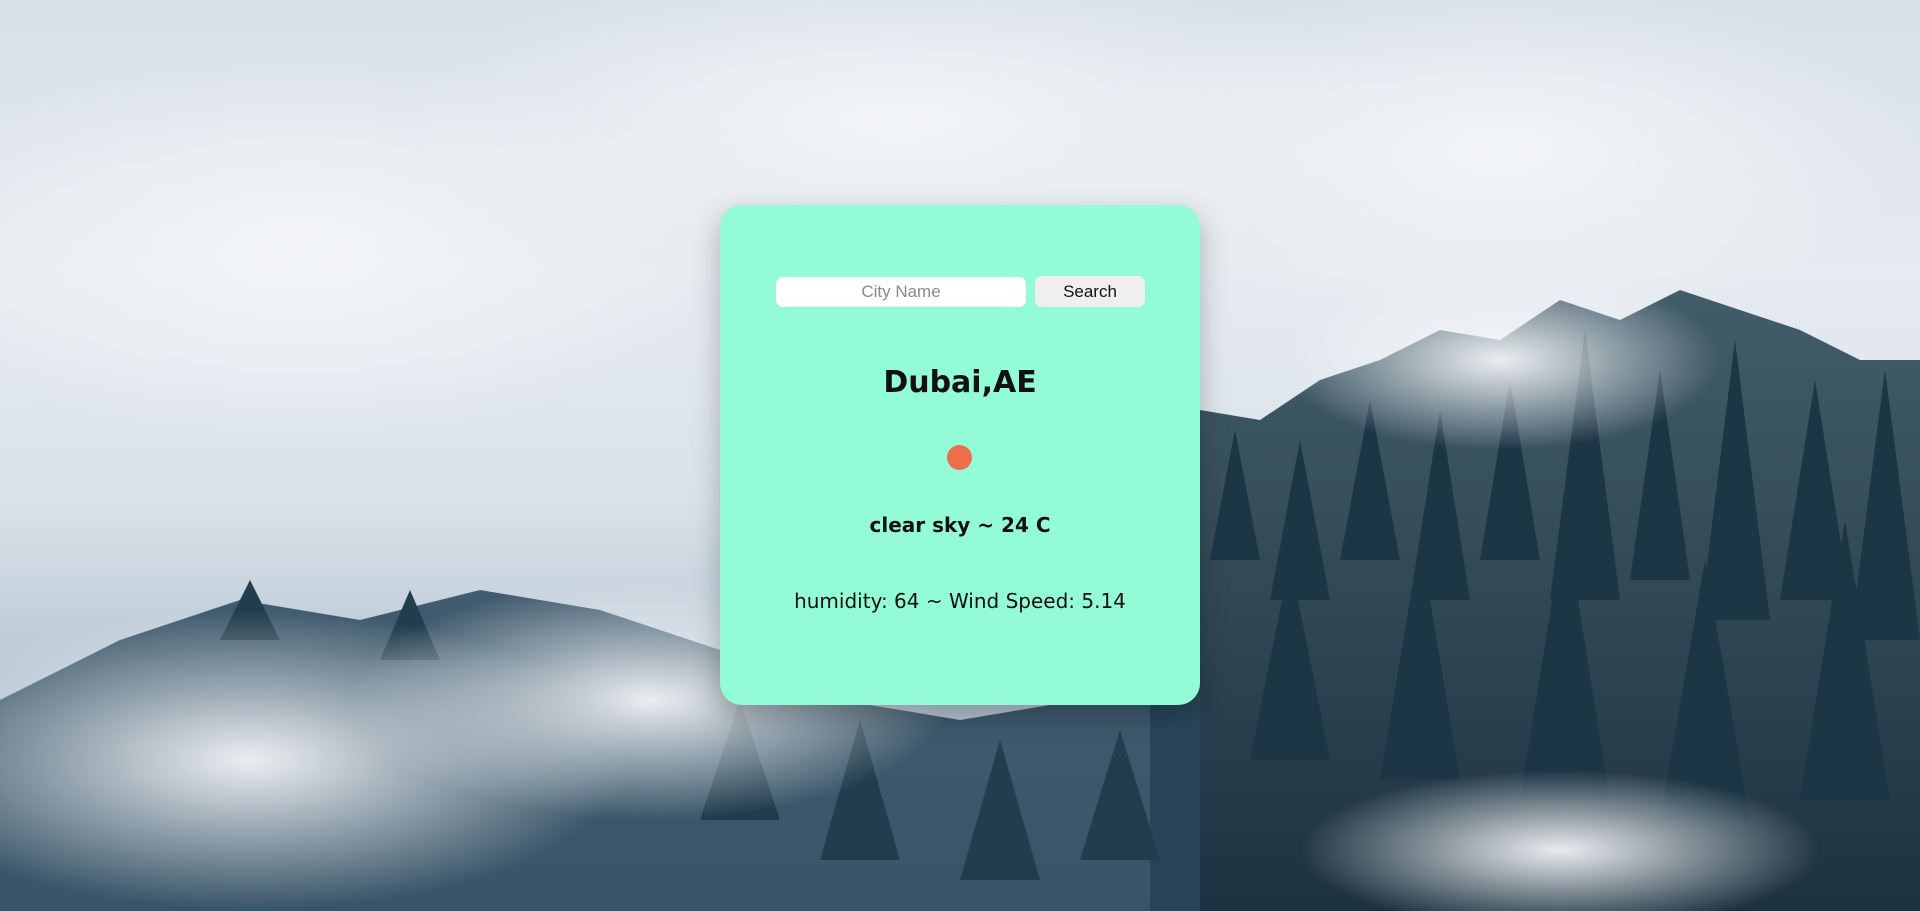 Image resolution: width=1920 pixels, height=911 pixels. I want to click on city-name-input, so click(901, 291).